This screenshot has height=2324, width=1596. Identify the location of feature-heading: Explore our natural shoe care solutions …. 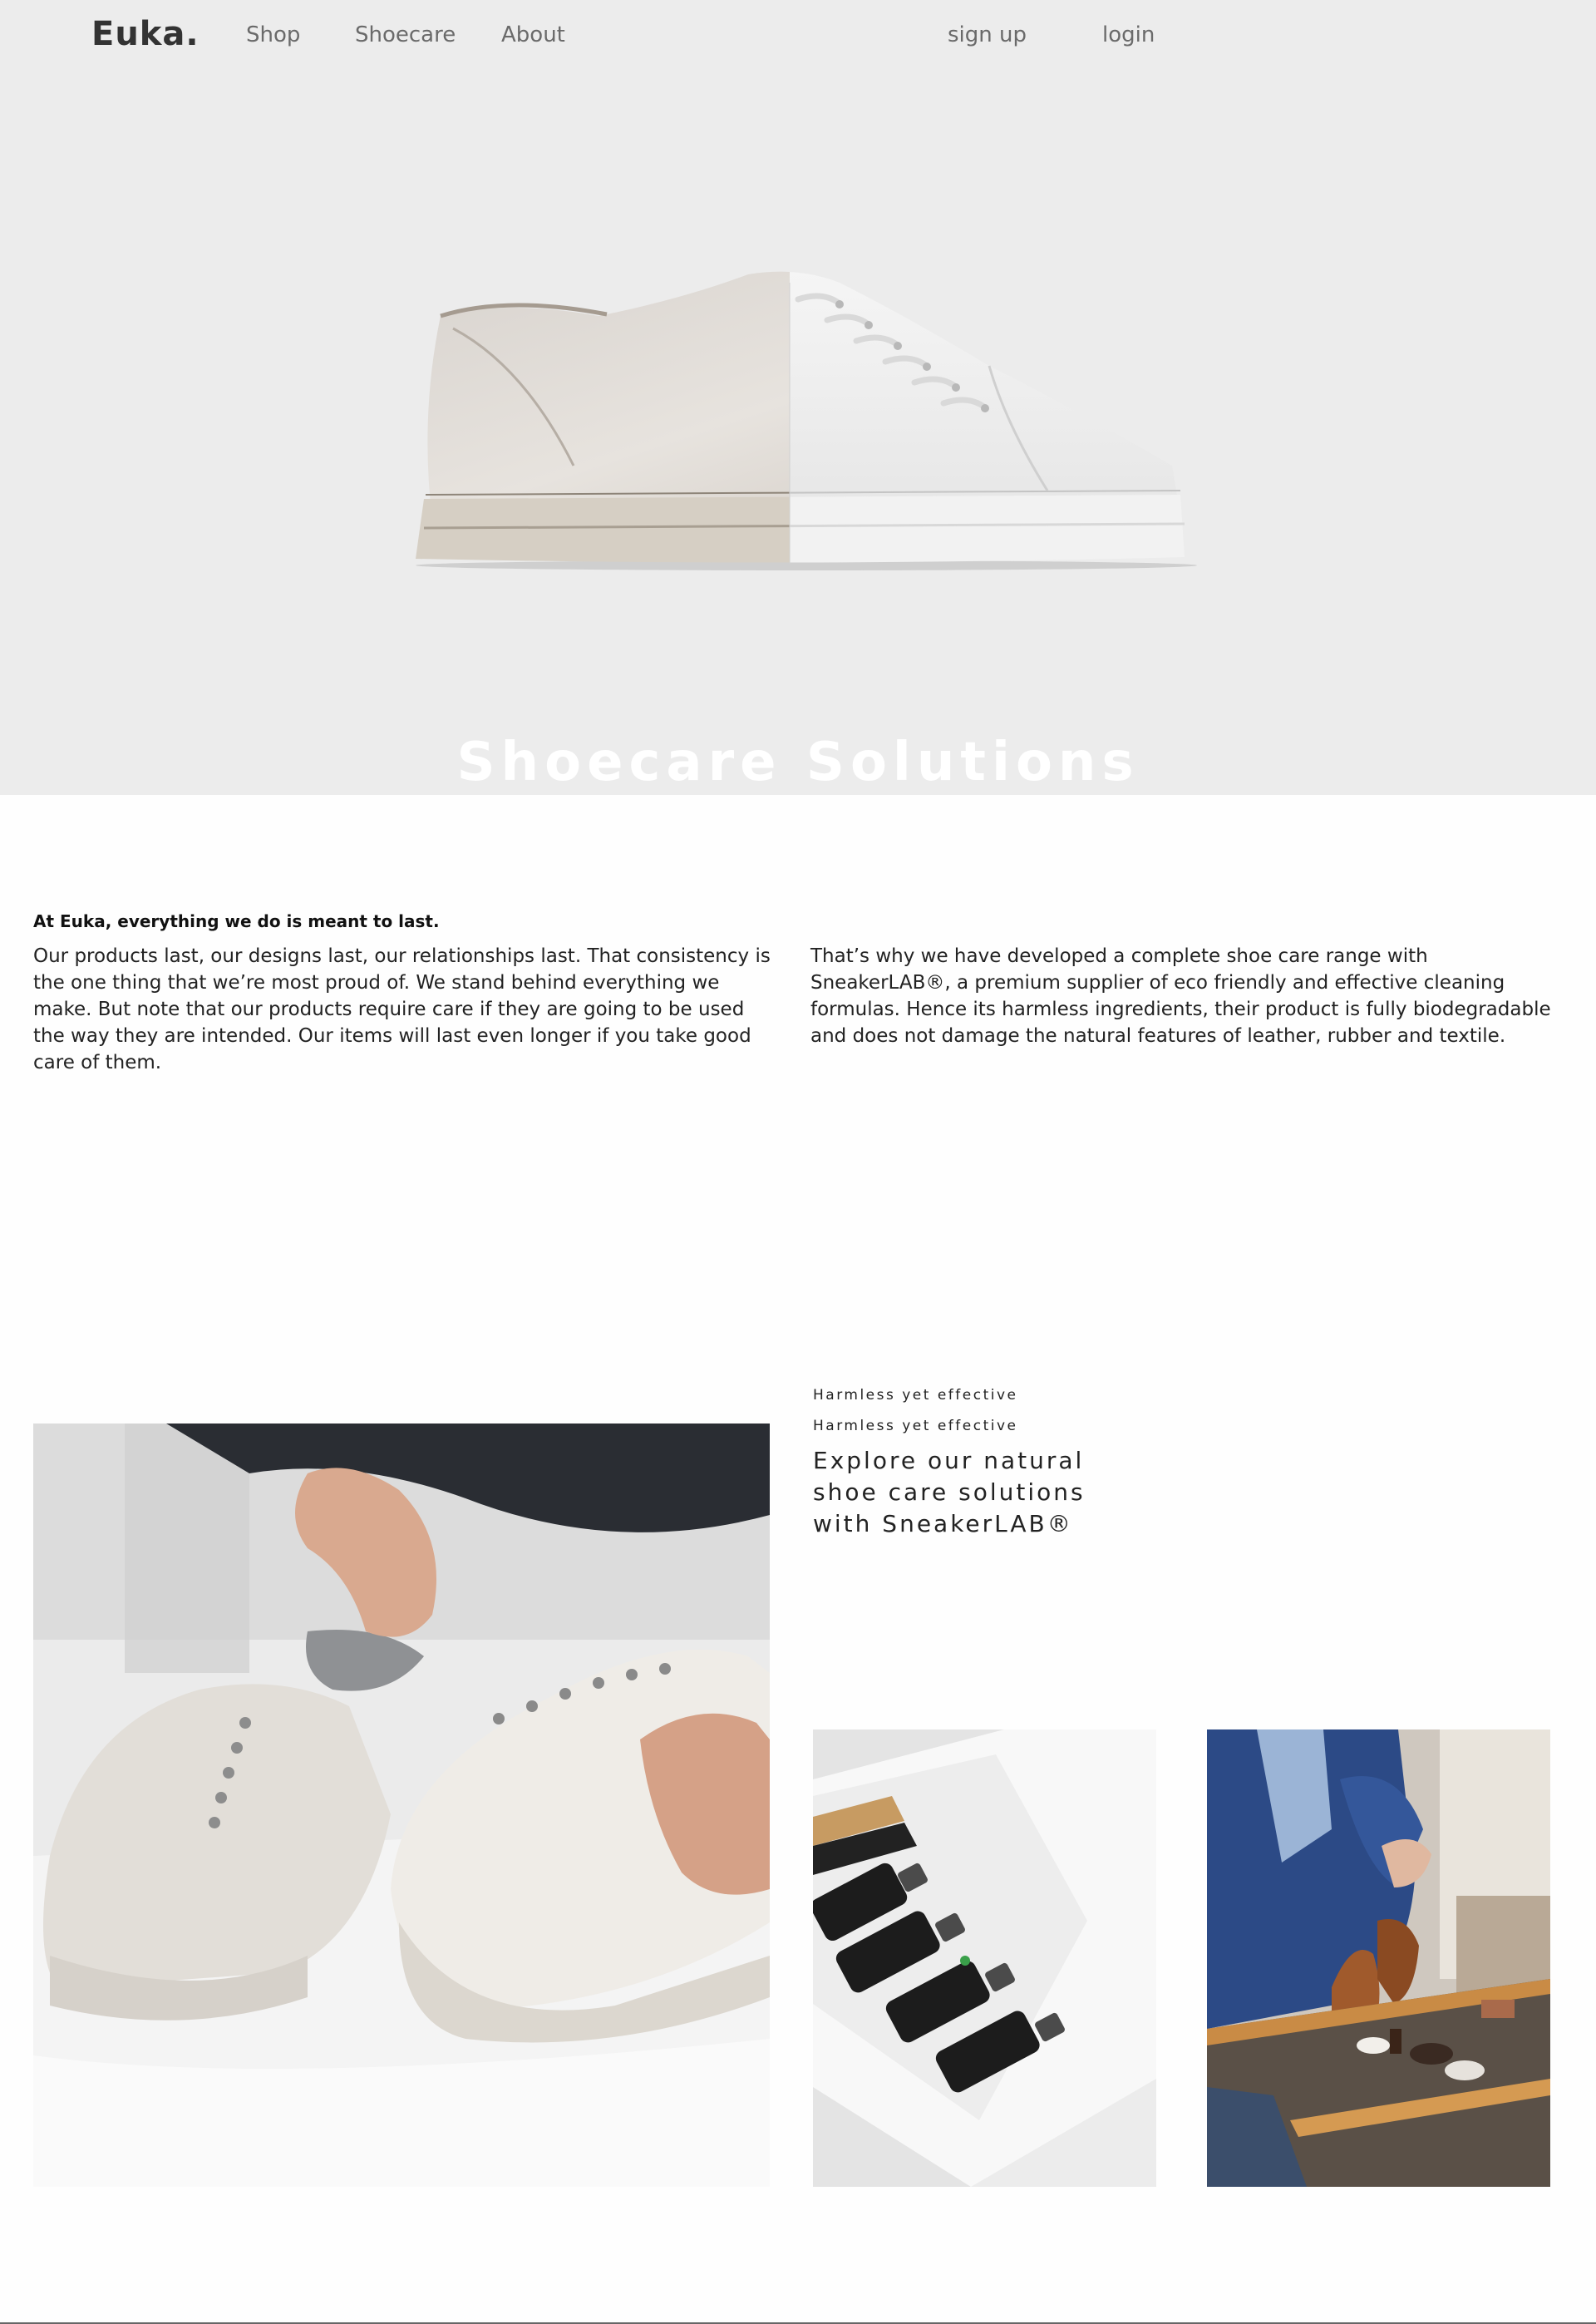
(954, 1493).